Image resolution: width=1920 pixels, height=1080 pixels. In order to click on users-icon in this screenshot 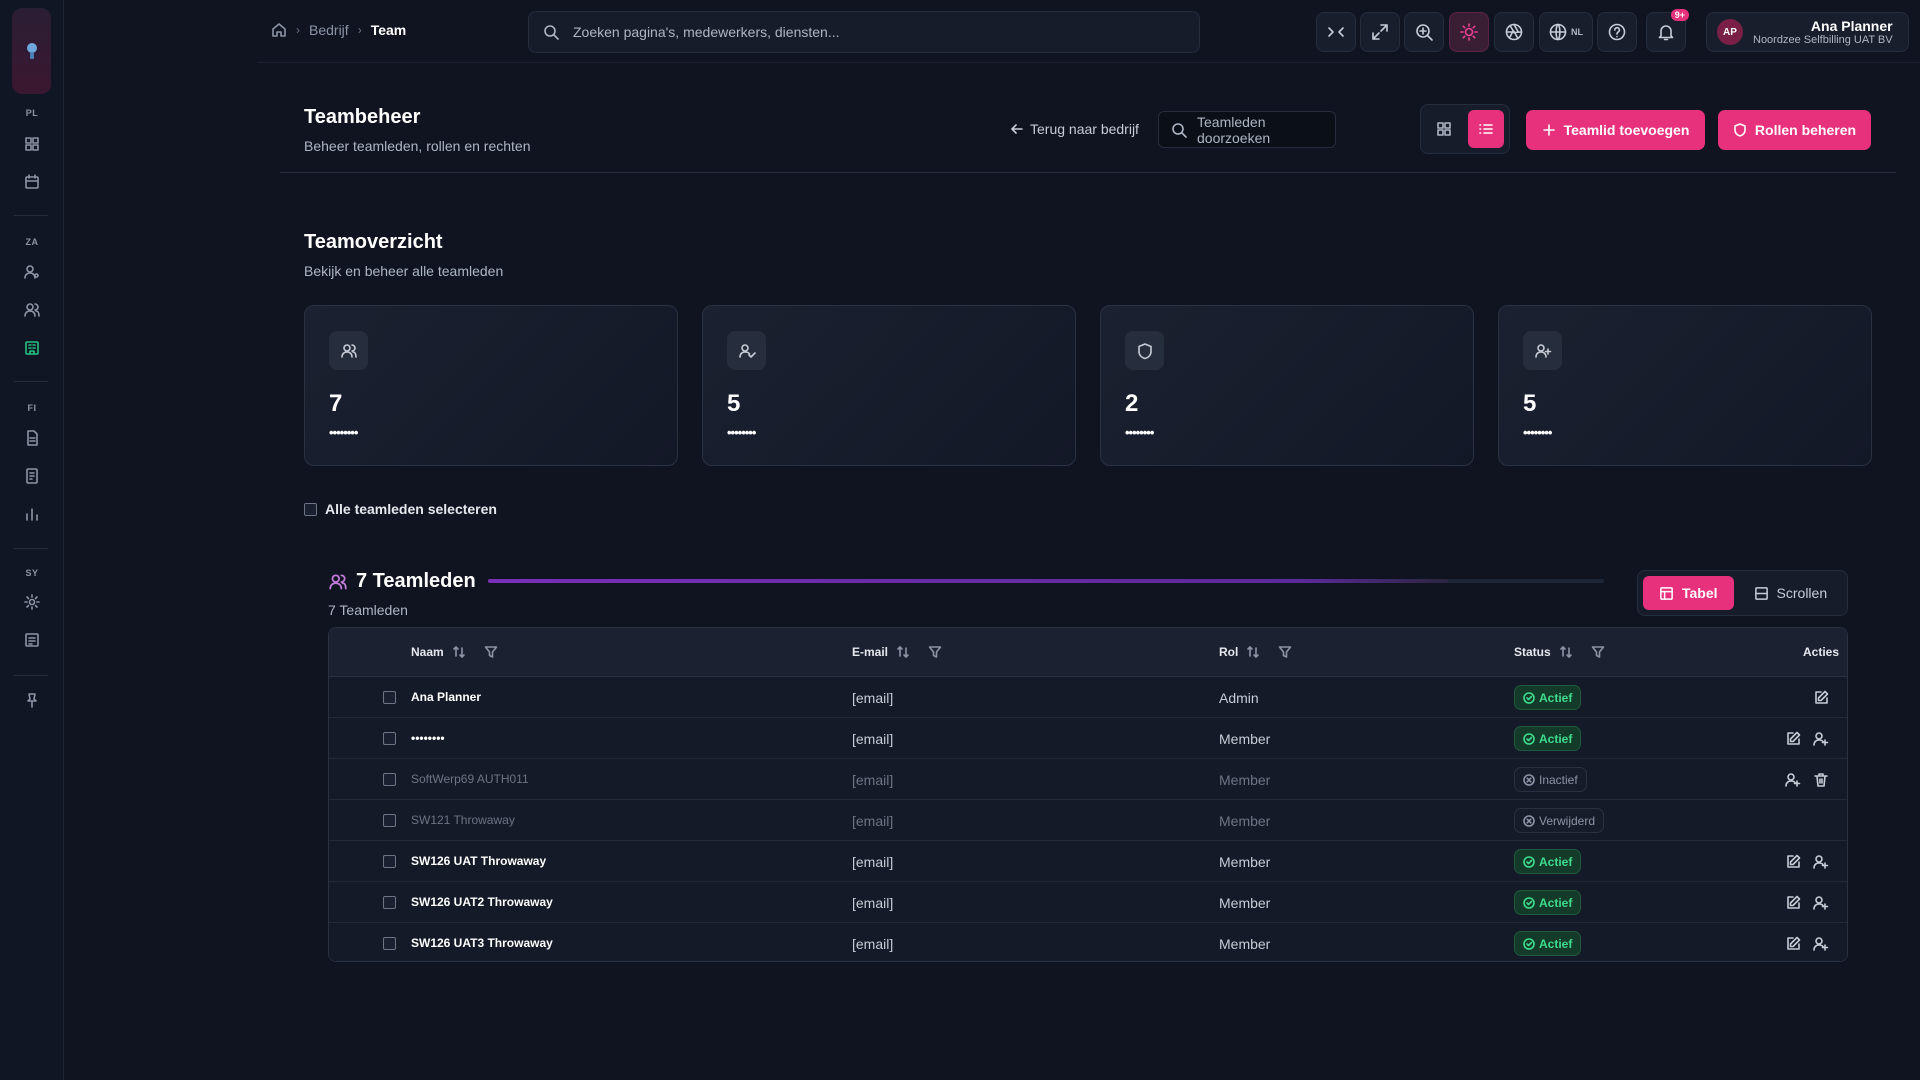, I will do `click(32, 310)`.